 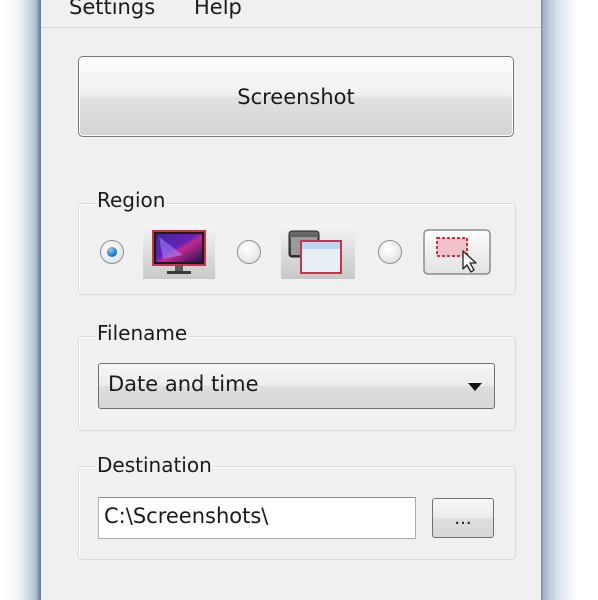 What do you see at coordinates (249, 252) in the screenshot?
I see `radio-window` at bounding box center [249, 252].